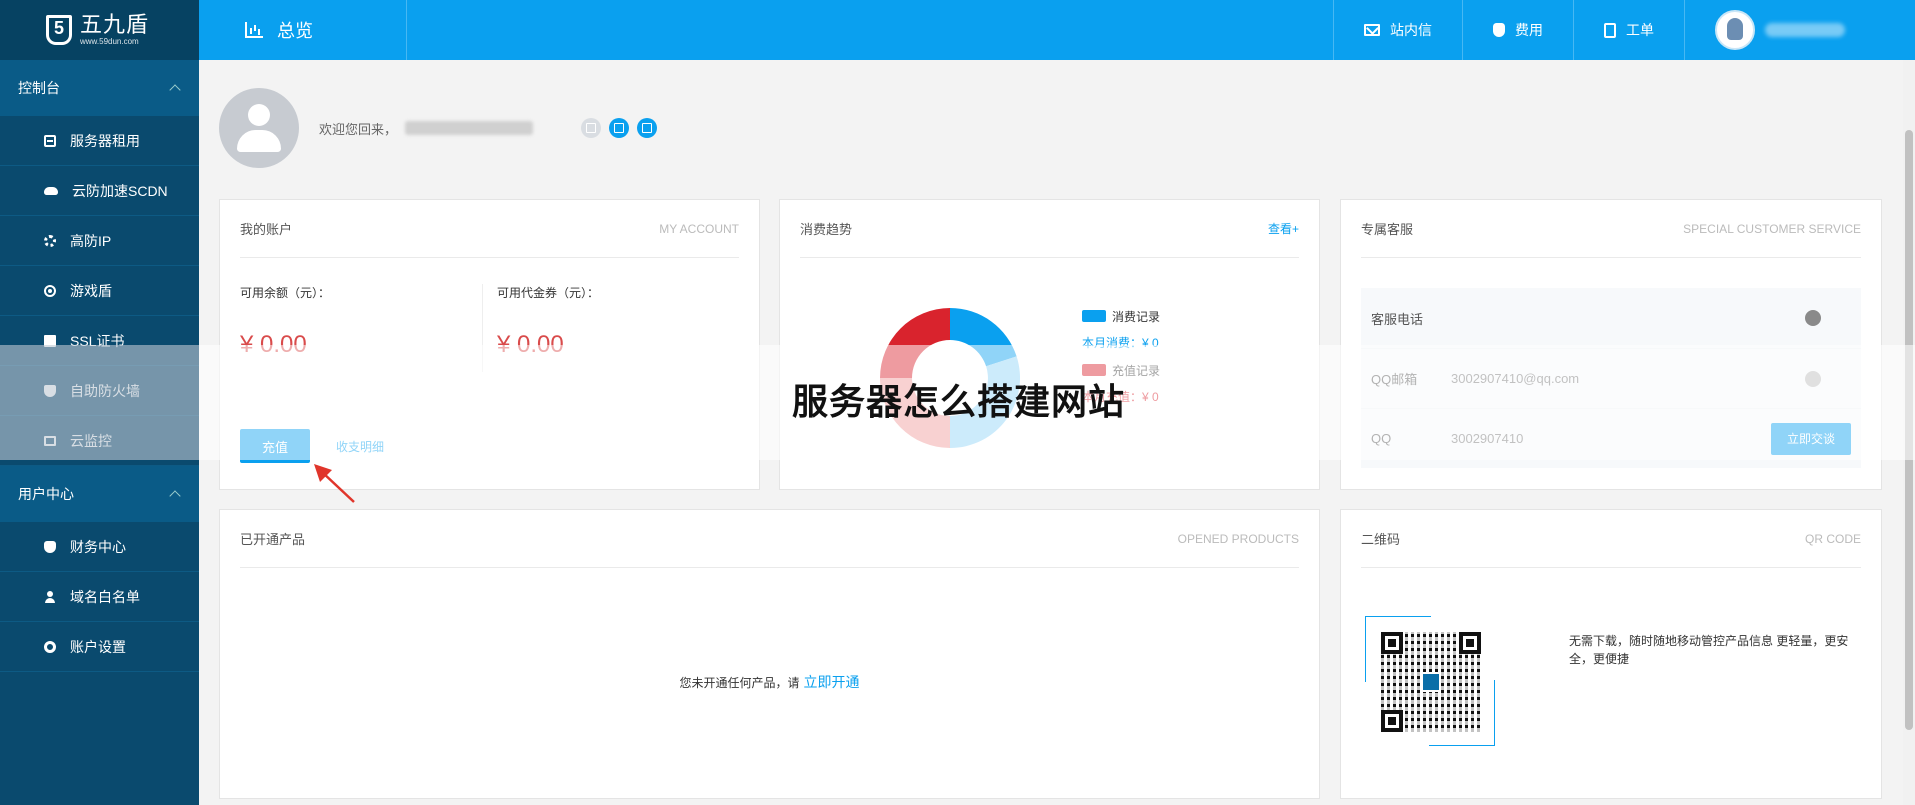  What do you see at coordinates (91, 290) in the screenshot?
I see `sidebar-item-label: 游戏盾` at bounding box center [91, 290].